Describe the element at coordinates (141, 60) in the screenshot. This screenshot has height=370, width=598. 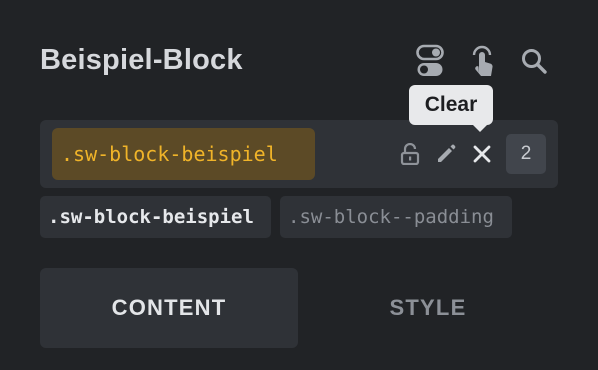
I see `panel-title: Beispiel-Block` at that location.